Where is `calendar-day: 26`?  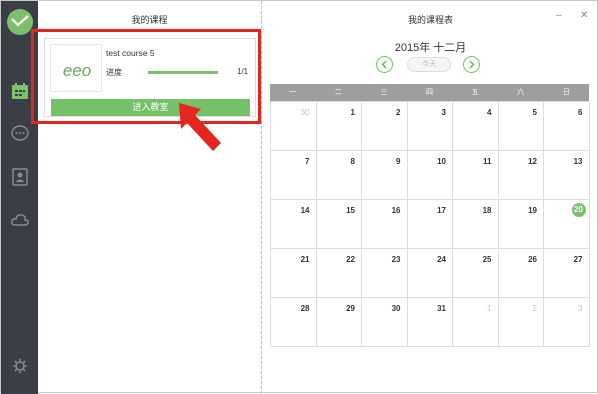
calendar-day: 26 is located at coordinates (521, 273).